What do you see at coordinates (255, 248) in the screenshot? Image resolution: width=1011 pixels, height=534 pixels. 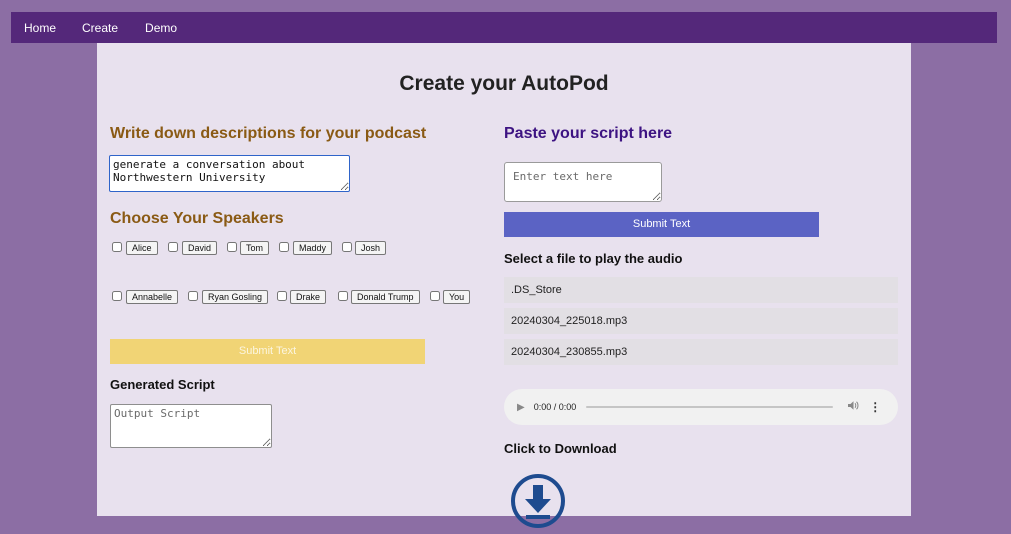 I see `speaker-button-tom: Tom` at bounding box center [255, 248].